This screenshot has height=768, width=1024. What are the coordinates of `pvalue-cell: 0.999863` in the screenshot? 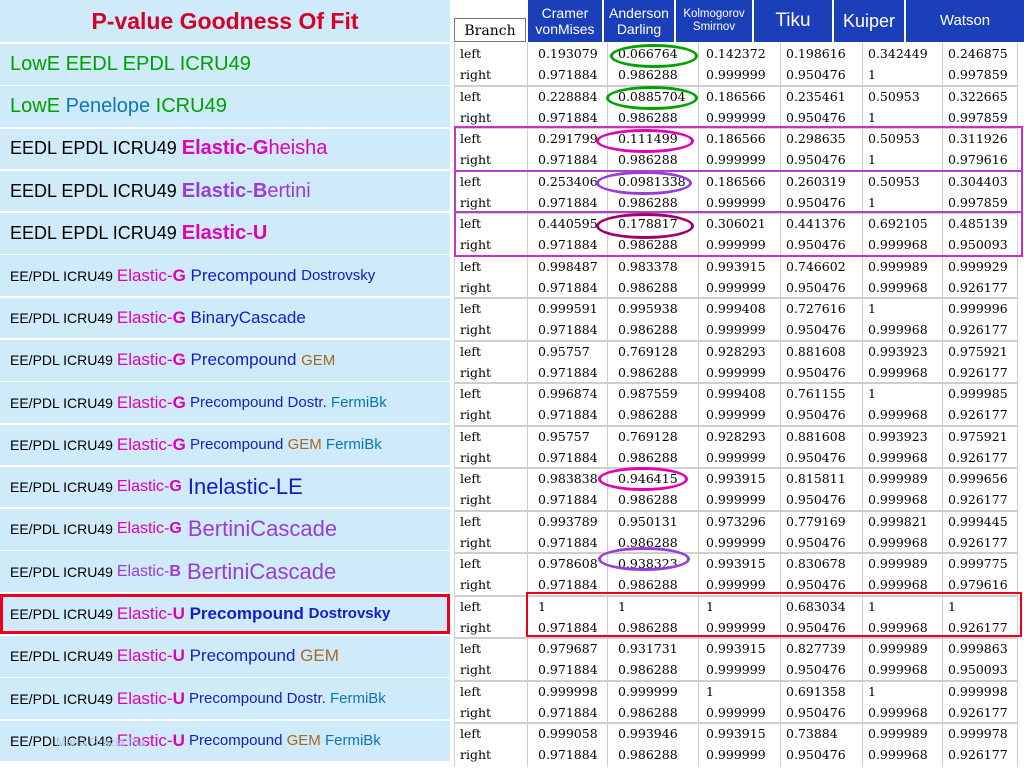 It's located at (978, 648).